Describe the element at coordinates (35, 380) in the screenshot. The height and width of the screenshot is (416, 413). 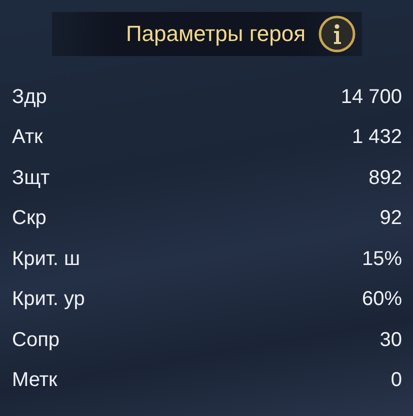
I see `stat-label: Метк` at that location.